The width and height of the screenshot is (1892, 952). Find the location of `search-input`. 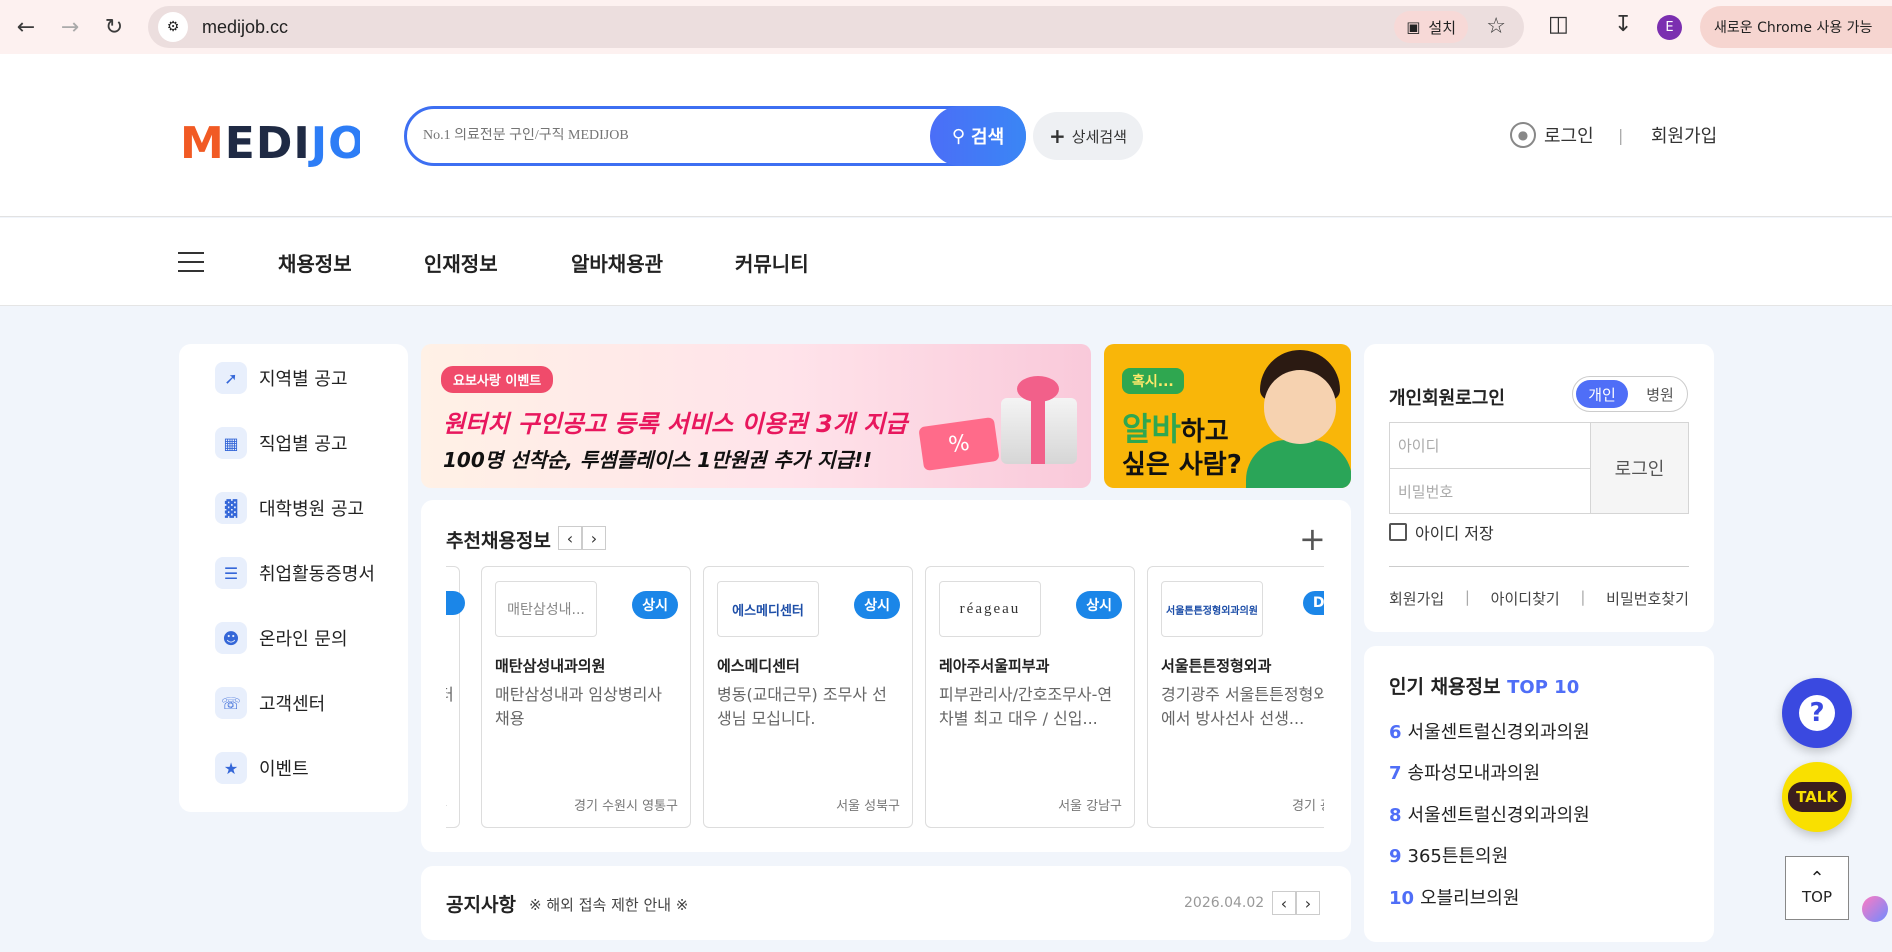

search-input is located at coordinates (668, 136).